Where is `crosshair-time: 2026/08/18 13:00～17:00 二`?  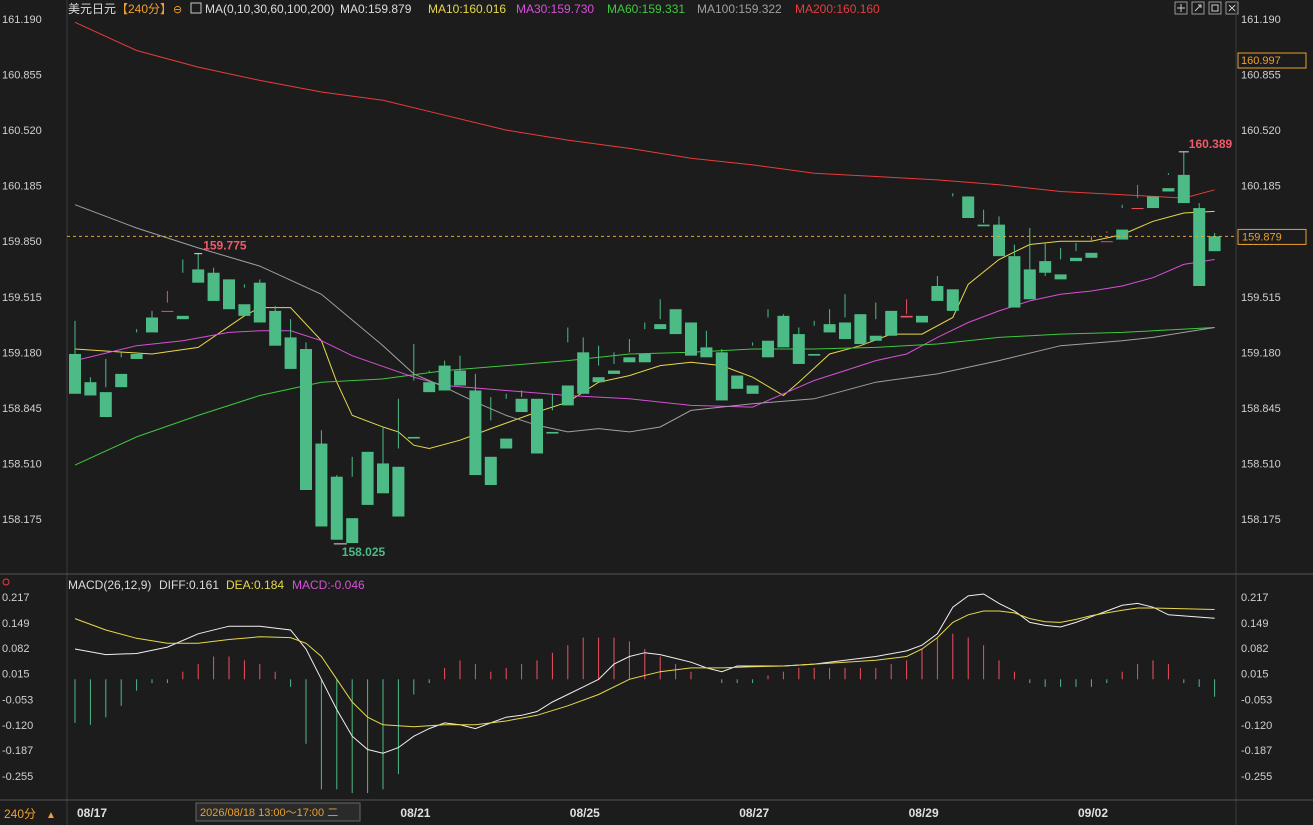
crosshair-time: 2026/08/18 13:00～17:00 二 is located at coordinates (269, 813).